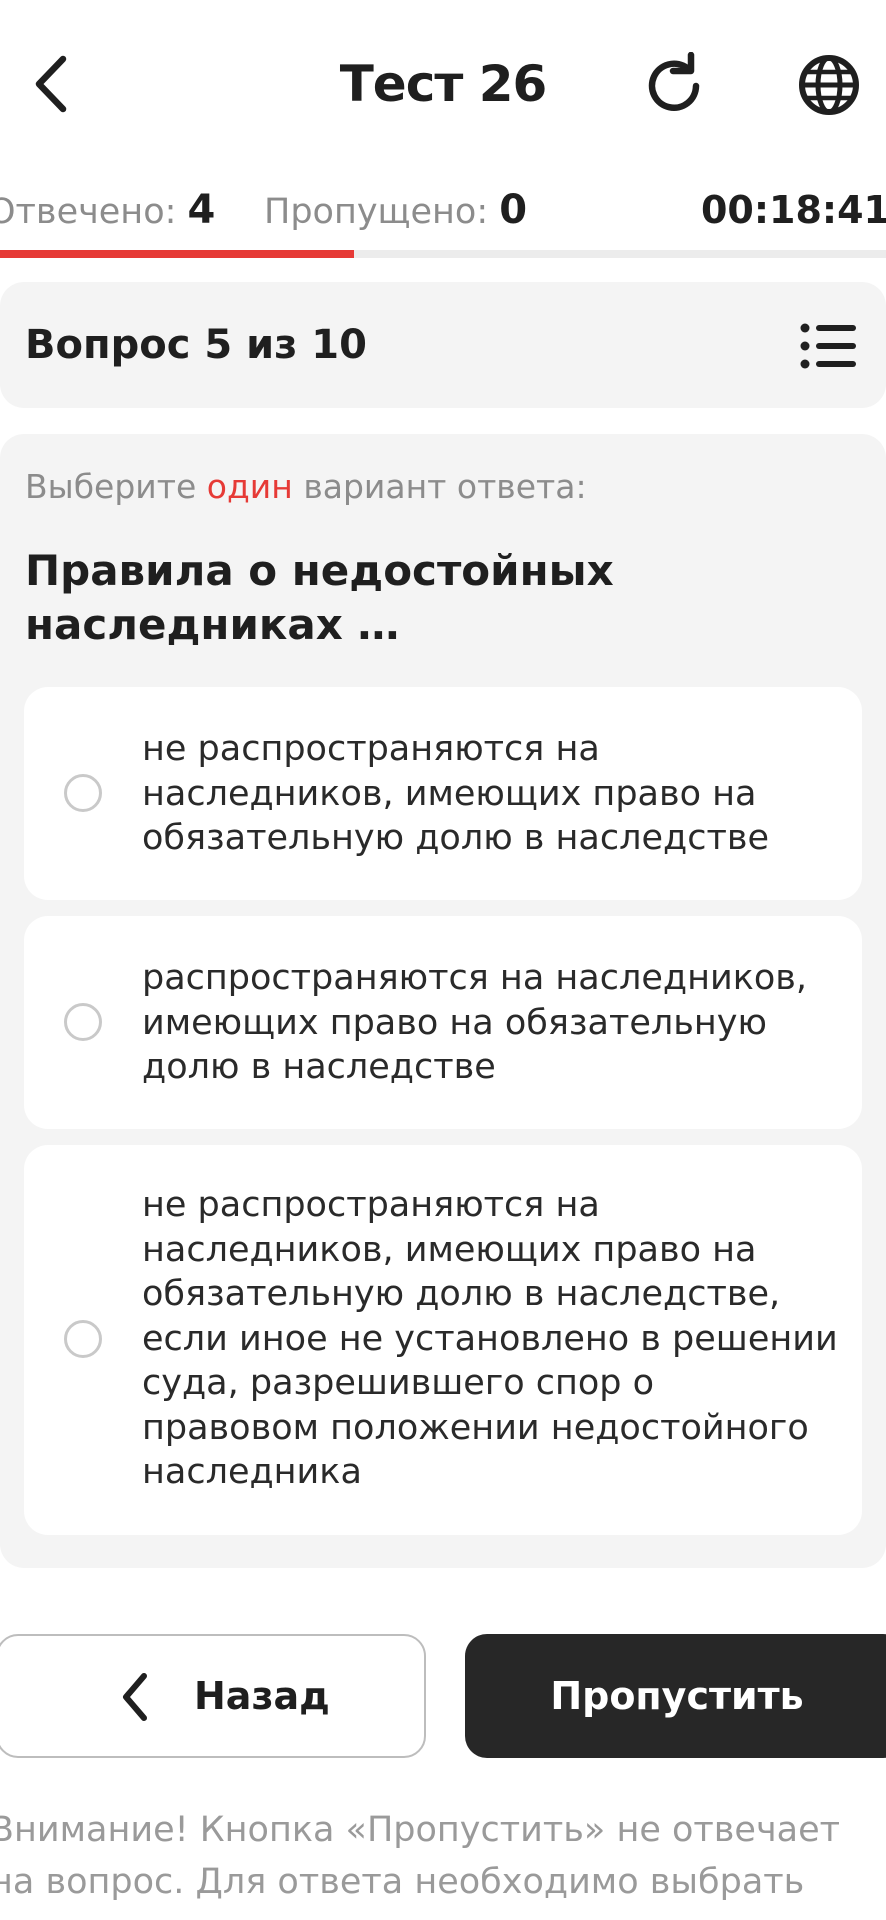  Describe the element at coordinates (829, 85) in the screenshot. I see `globe-icon` at that location.